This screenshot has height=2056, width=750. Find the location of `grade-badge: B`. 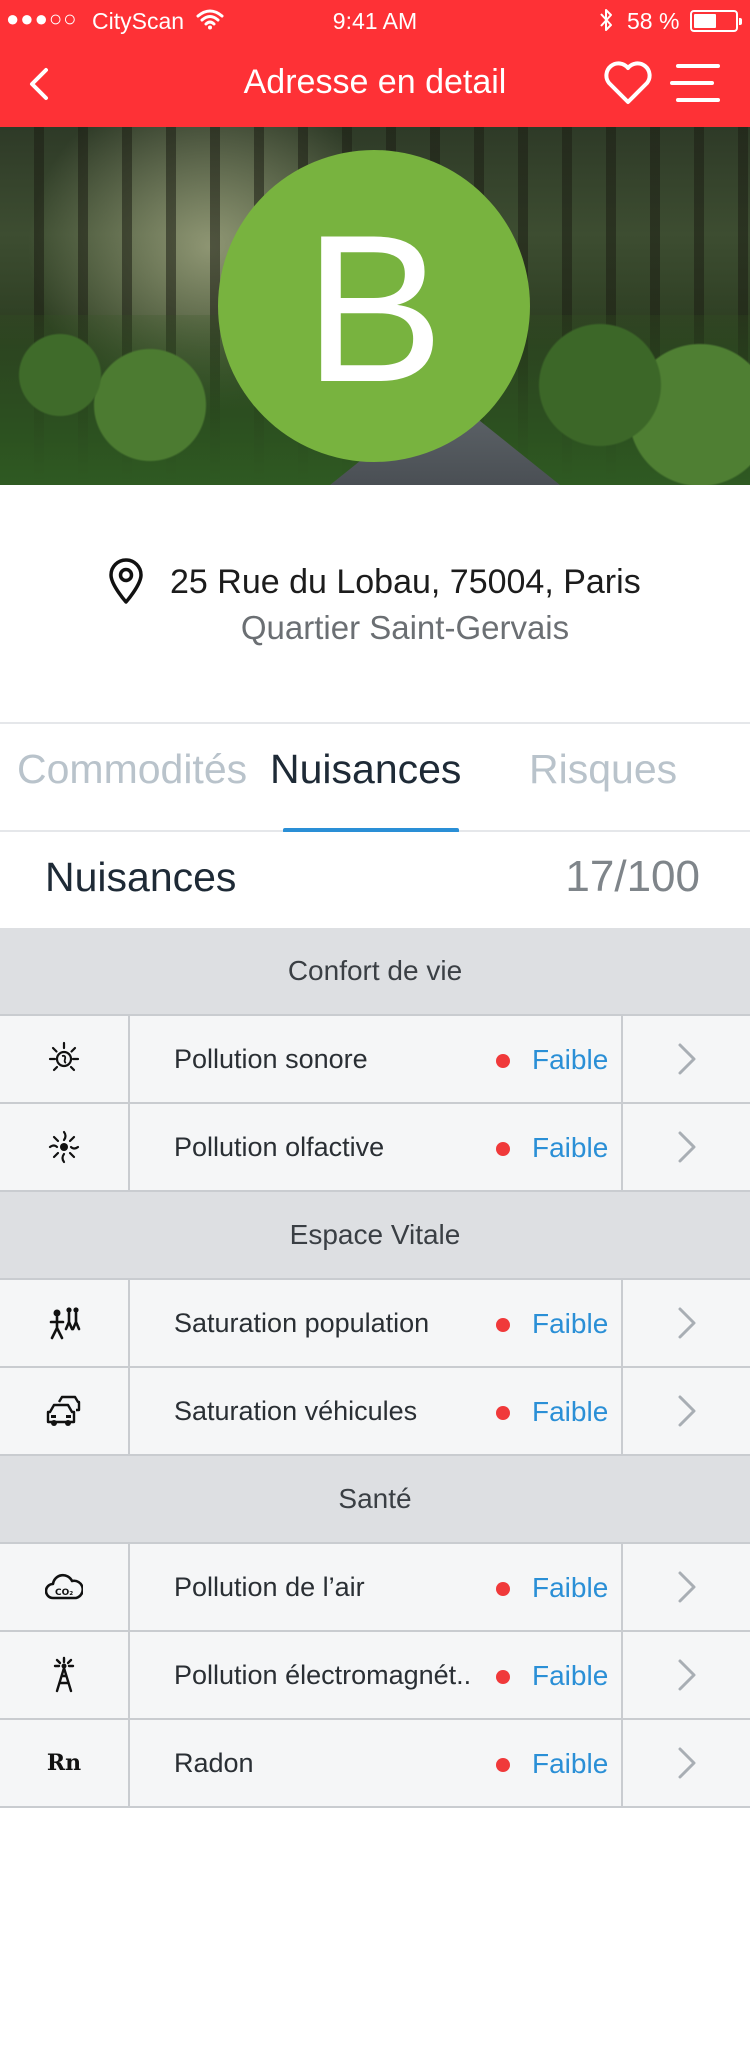

grade-badge: B is located at coordinates (374, 306).